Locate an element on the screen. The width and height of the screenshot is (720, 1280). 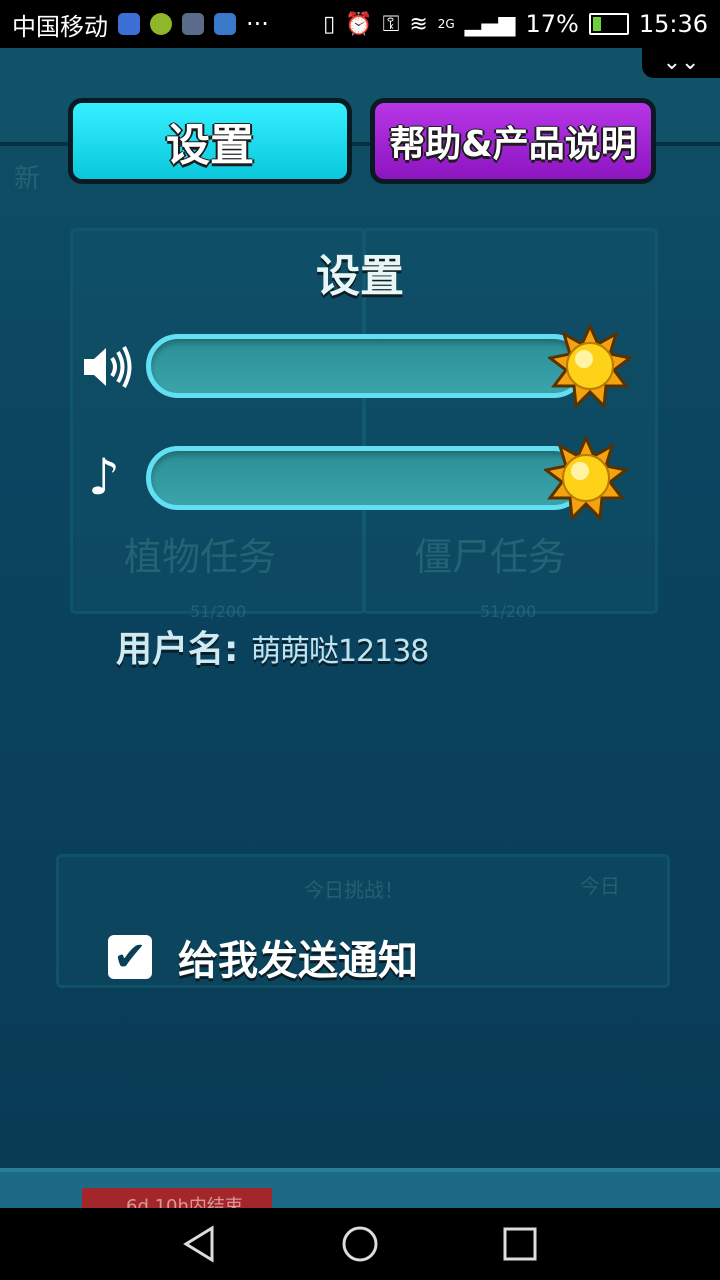
notify-row: ✔ 给我发送通知 is located at coordinates (263, 957).